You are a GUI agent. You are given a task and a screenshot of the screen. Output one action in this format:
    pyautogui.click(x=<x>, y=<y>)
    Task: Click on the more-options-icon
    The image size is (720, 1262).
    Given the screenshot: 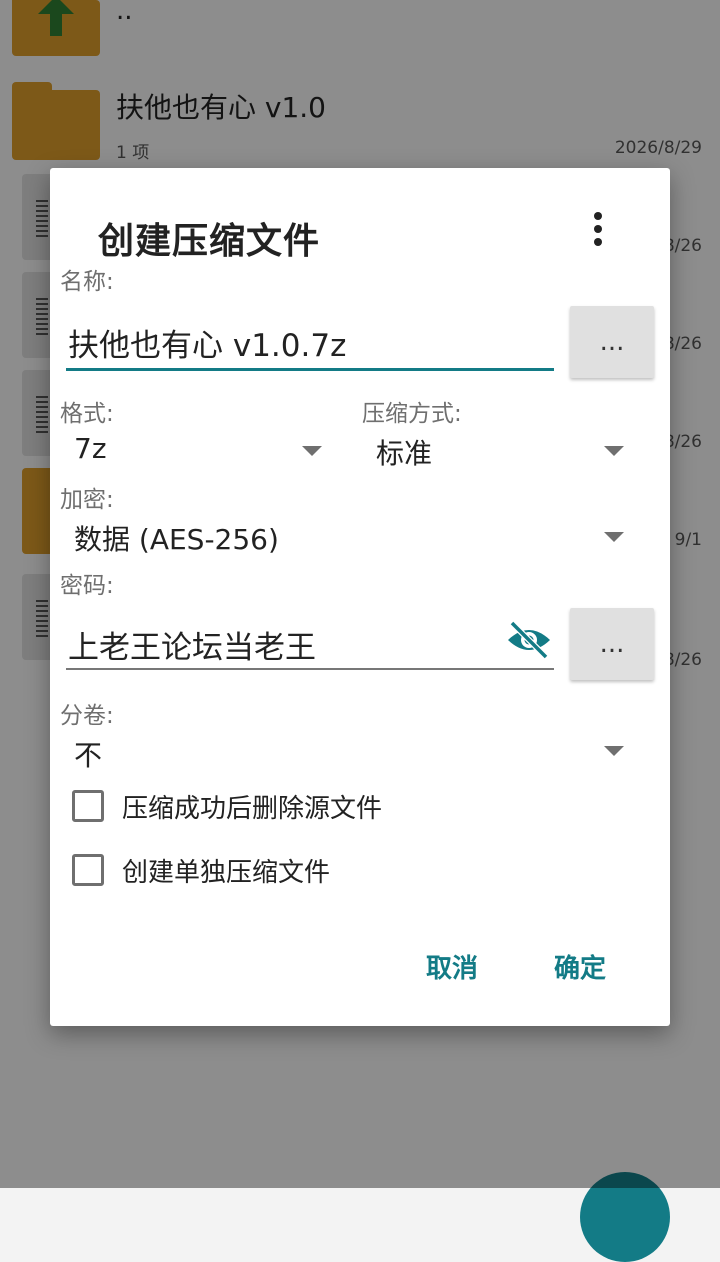 What is the action you would take?
    pyautogui.click(x=598, y=229)
    